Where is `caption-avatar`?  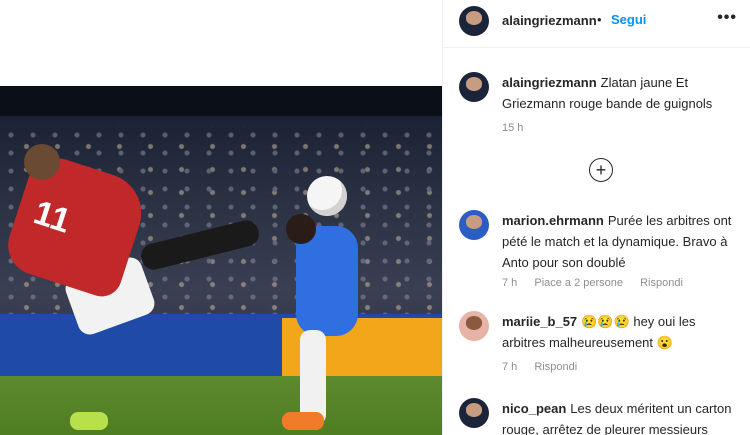
caption-avatar is located at coordinates (474, 87).